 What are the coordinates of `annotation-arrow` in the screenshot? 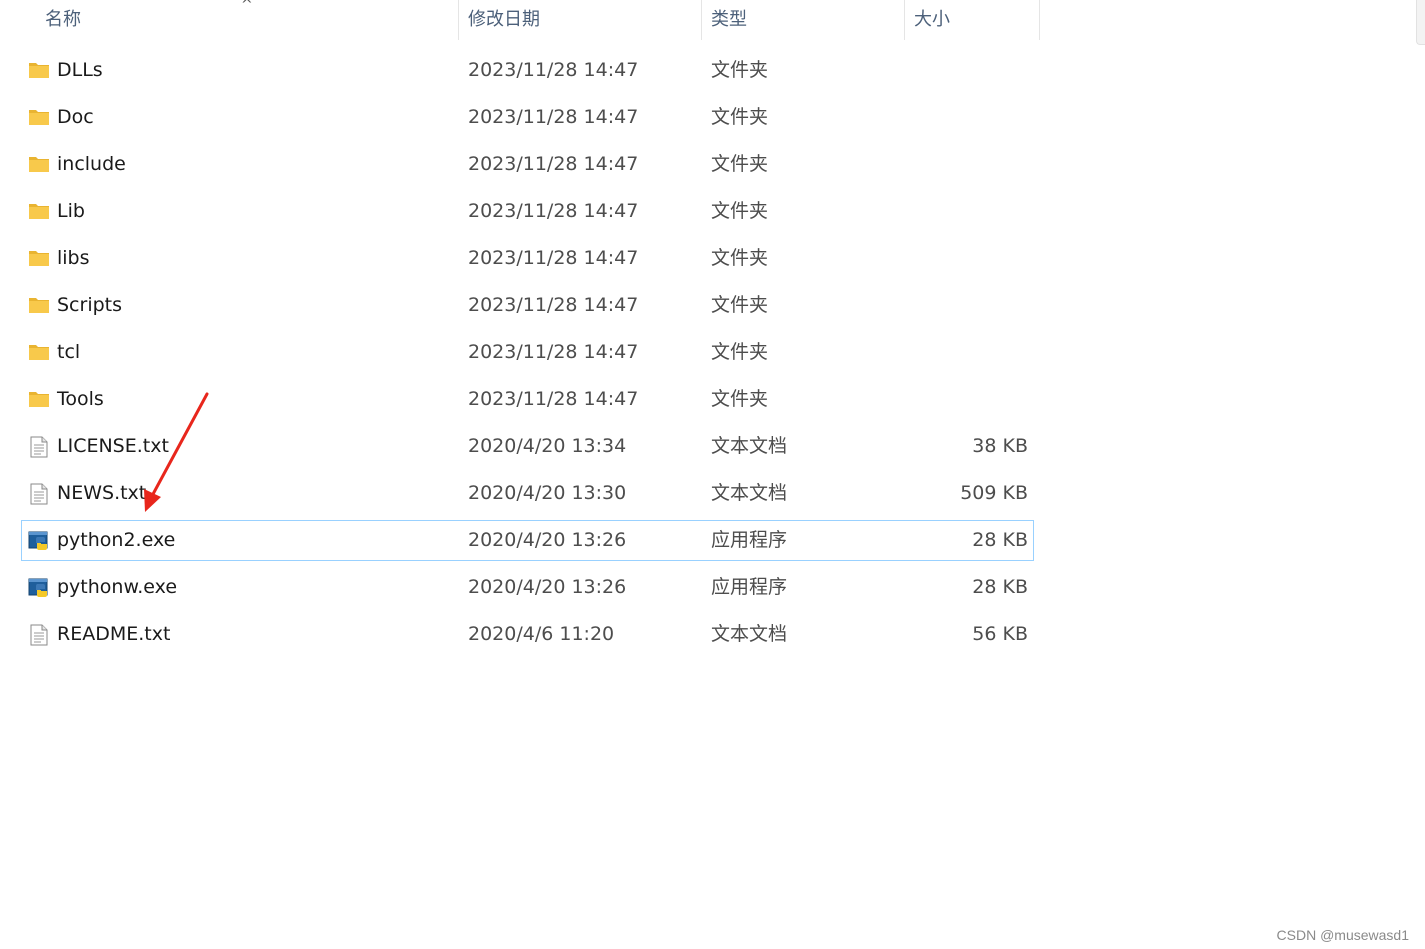 It's located at (176, 452).